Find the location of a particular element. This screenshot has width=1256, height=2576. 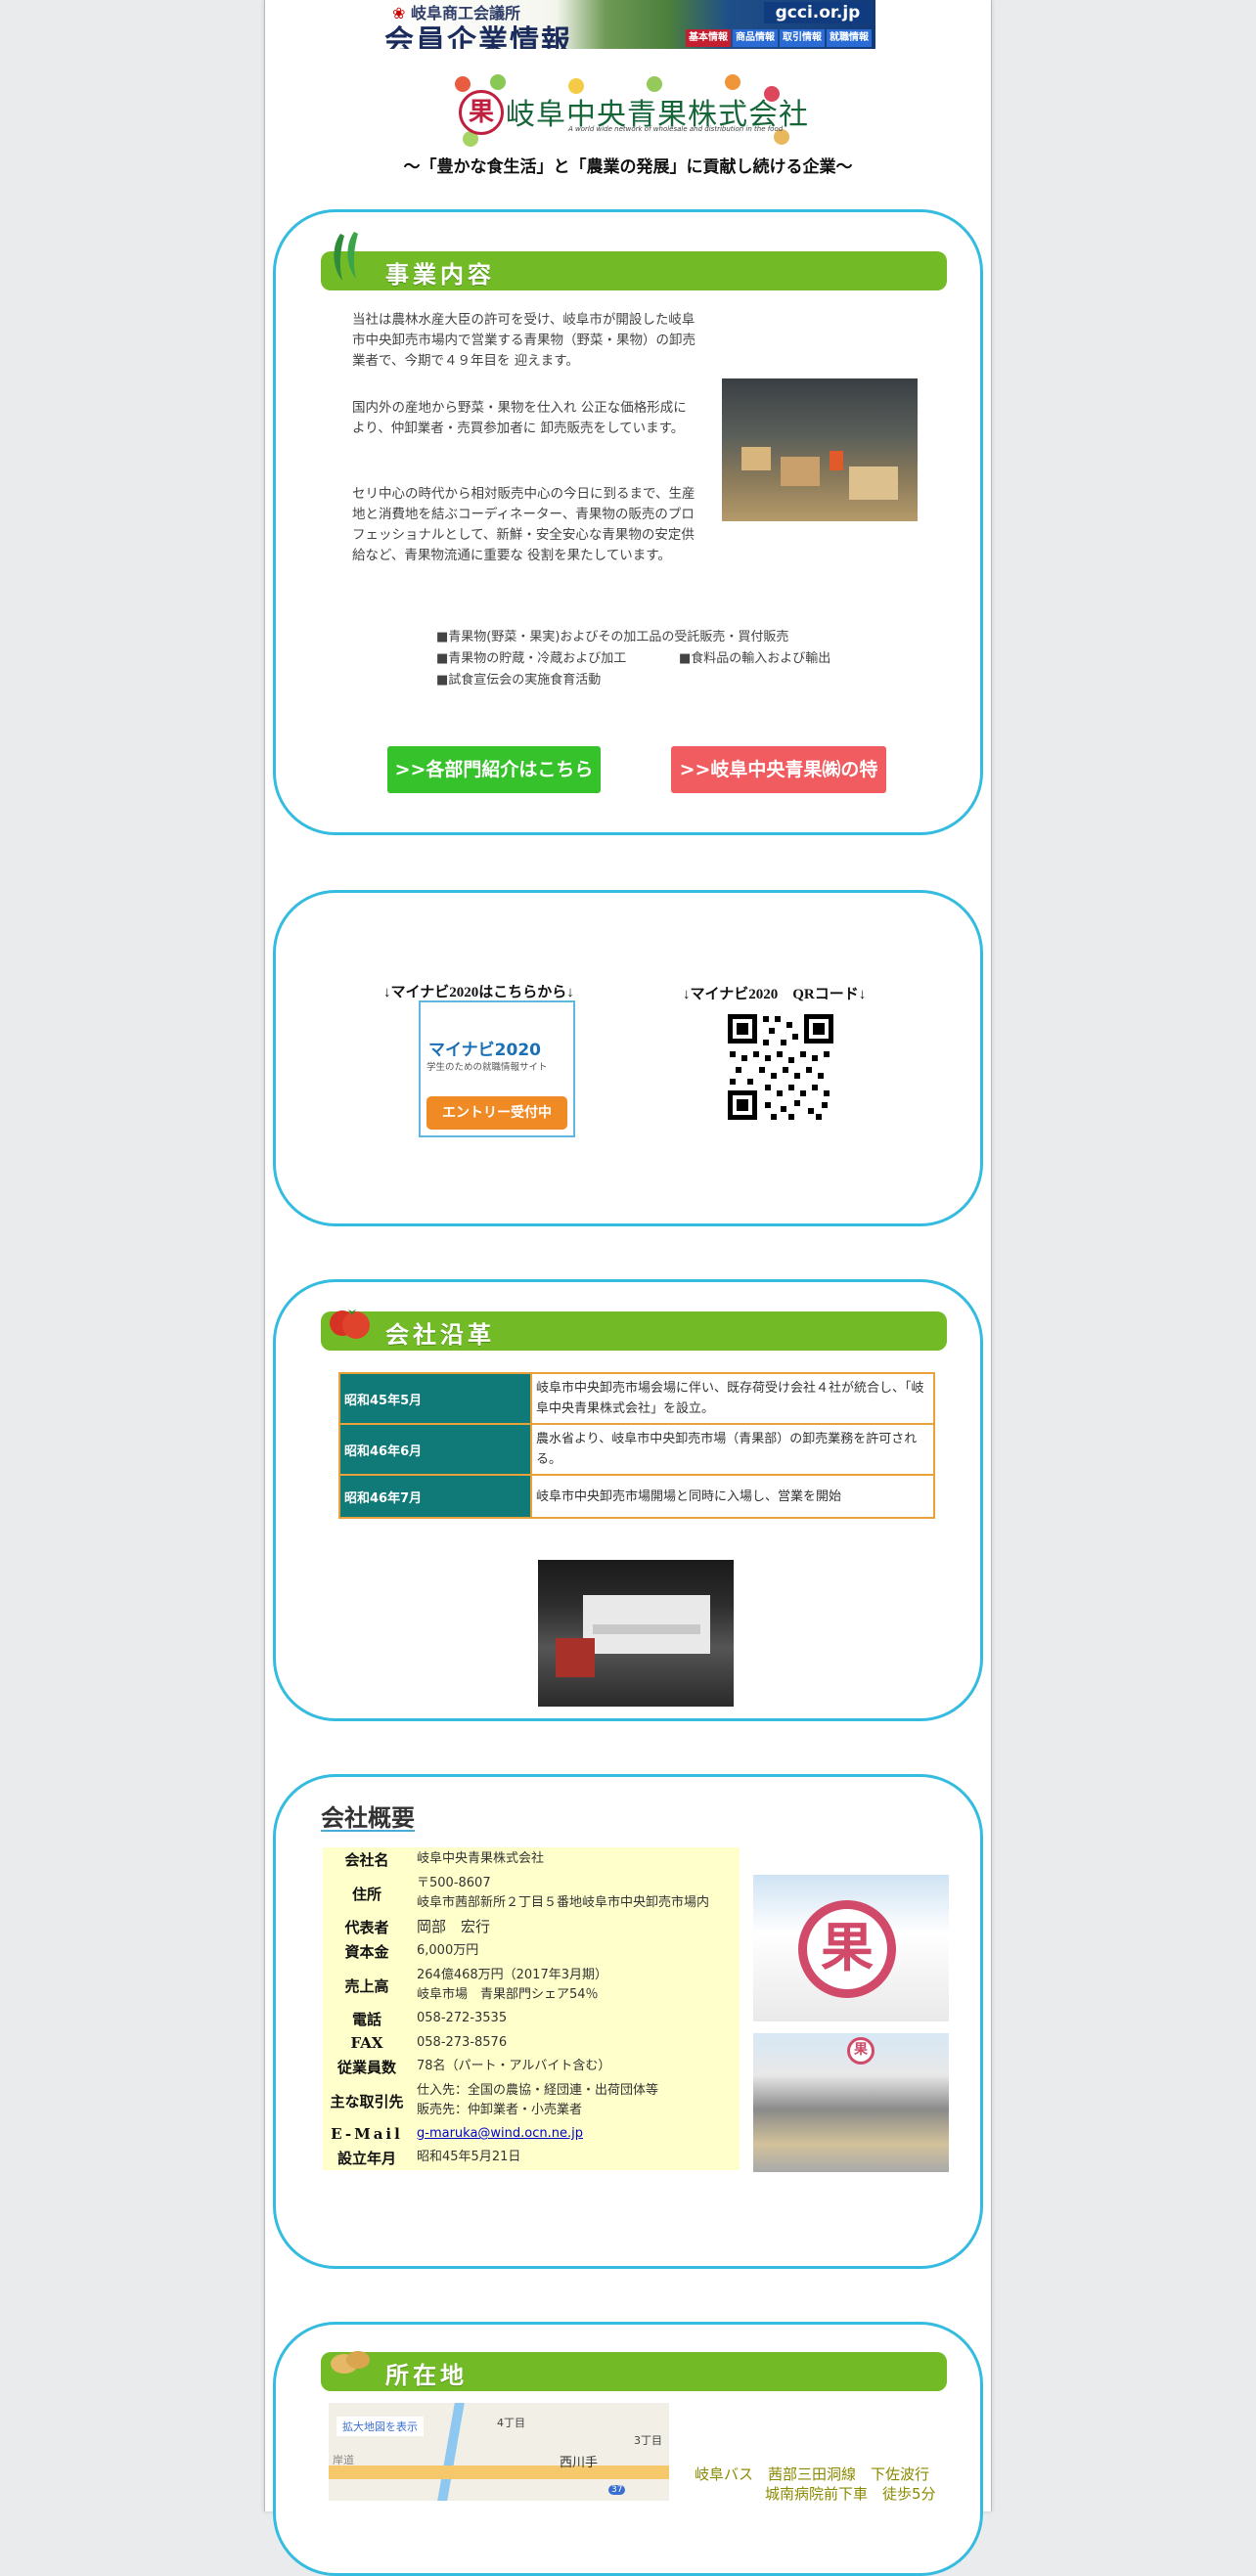

banner-tab-jobs: 就職情報 is located at coordinates (850, 38).